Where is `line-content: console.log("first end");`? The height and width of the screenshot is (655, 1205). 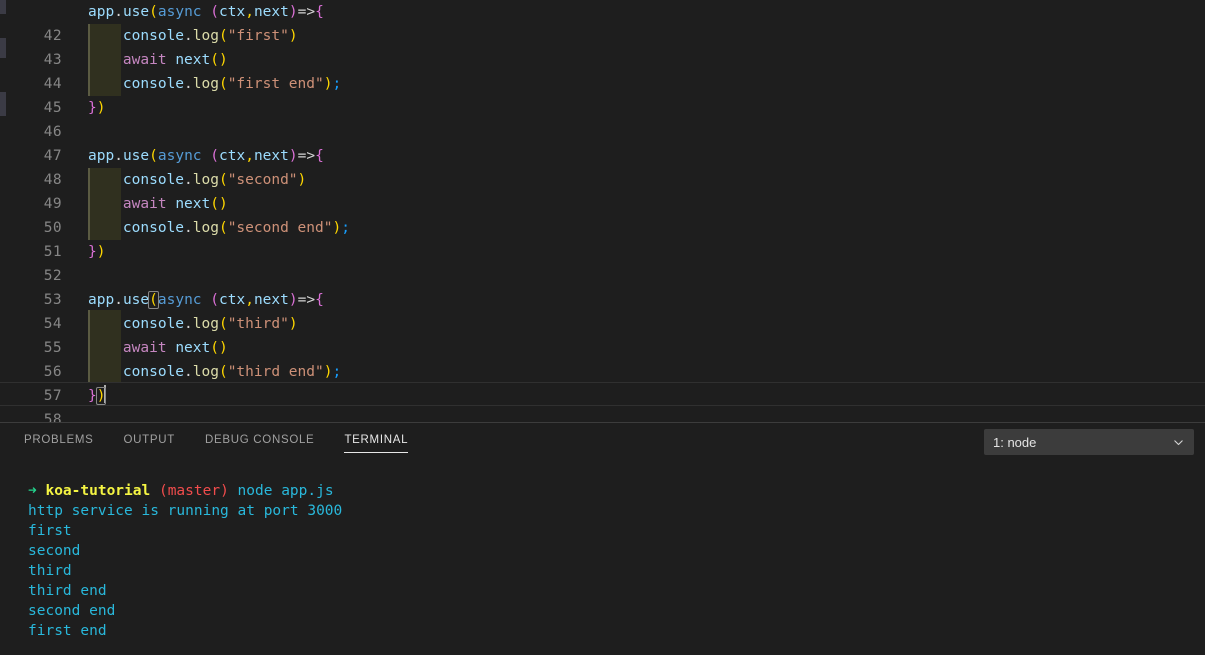
line-content: console.log("first end"); is located at coordinates (232, 84).